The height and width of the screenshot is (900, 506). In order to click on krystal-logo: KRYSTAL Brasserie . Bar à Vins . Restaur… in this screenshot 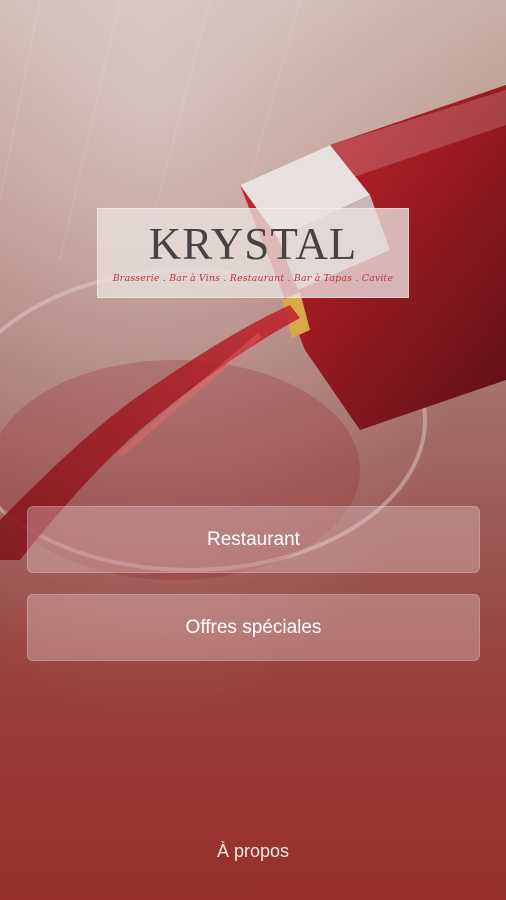, I will do `click(253, 253)`.